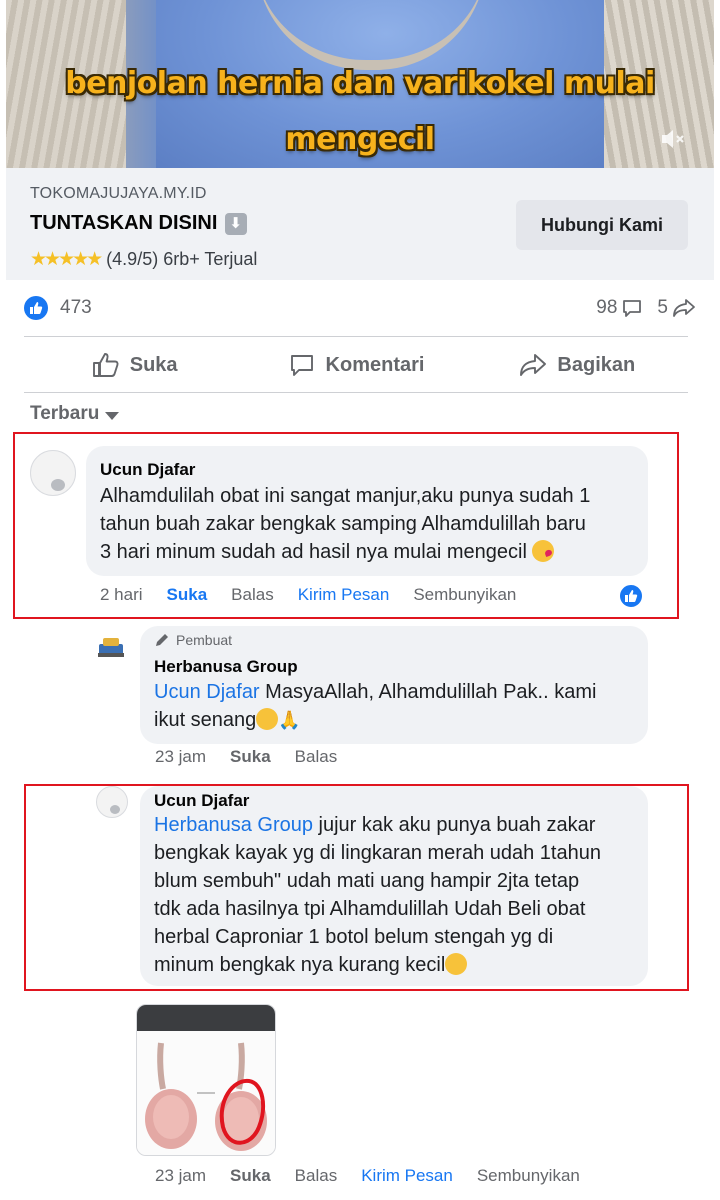 The height and width of the screenshot is (1200, 720). Describe the element at coordinates (431, 692) in the screenshot. I see `comment-line-text: MasyaAllah, Alhamdulillah Pak.. kami` at that location.